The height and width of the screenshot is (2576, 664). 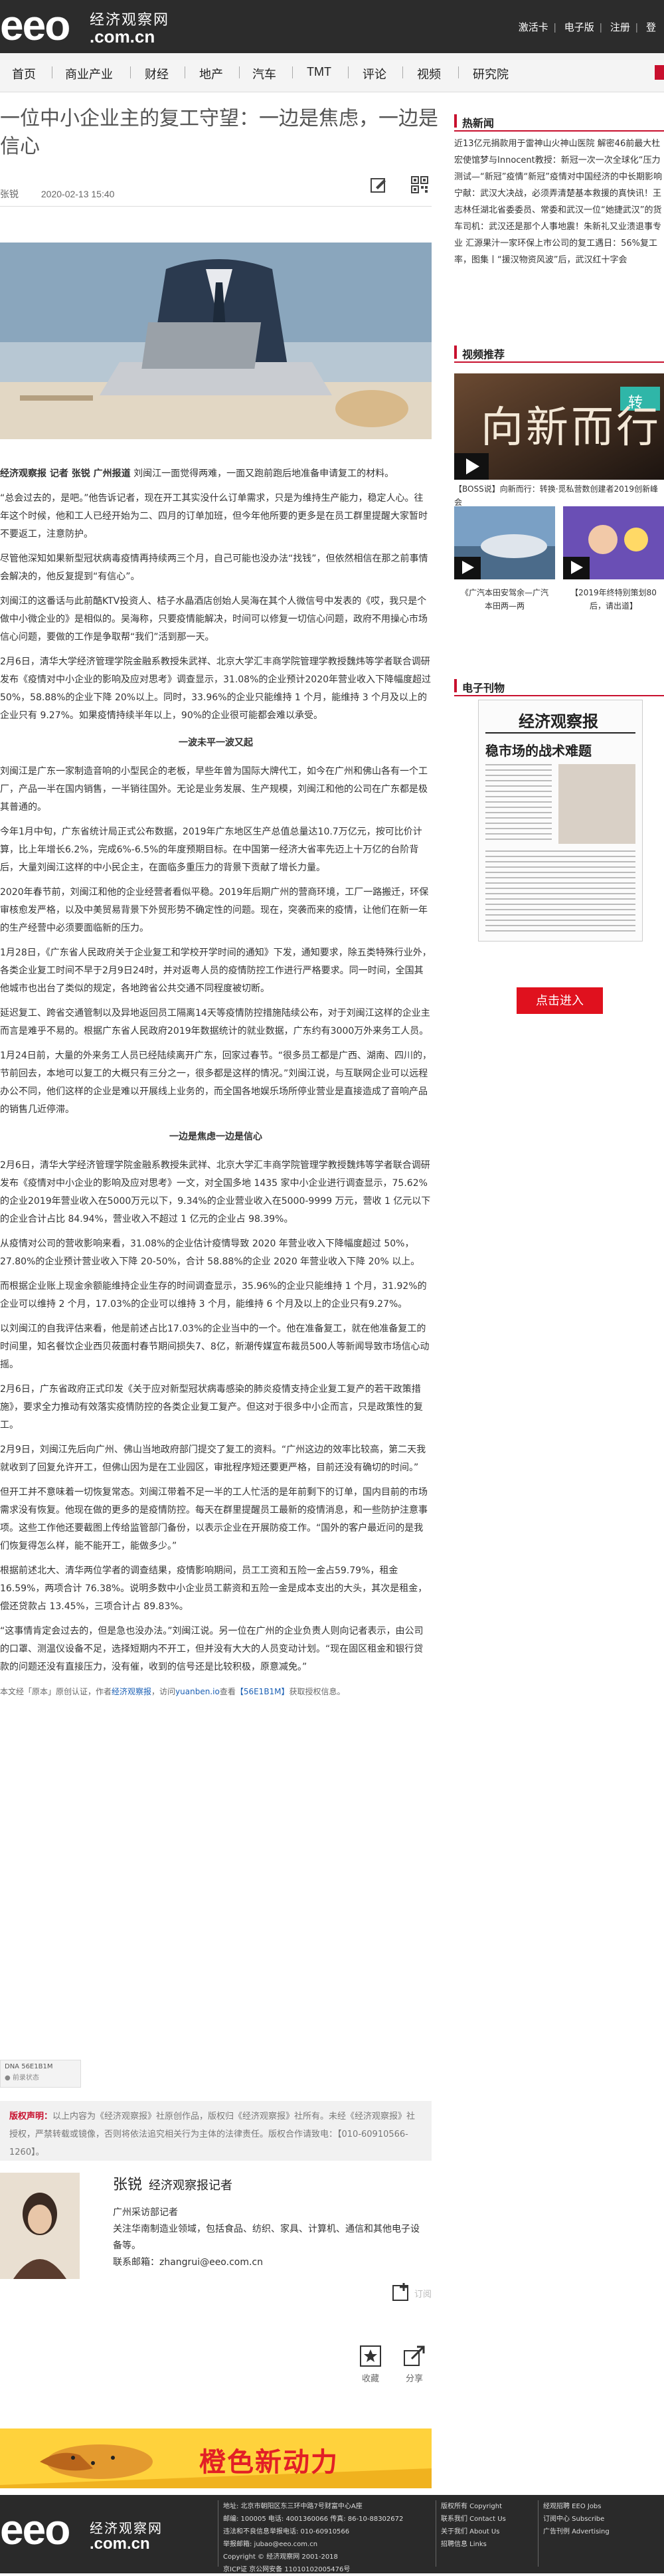 I want to click on video-caption: 【BOSS说】向新而行：转换·觅私营数创建者2019创新峰会, so click(x=559, y=496).